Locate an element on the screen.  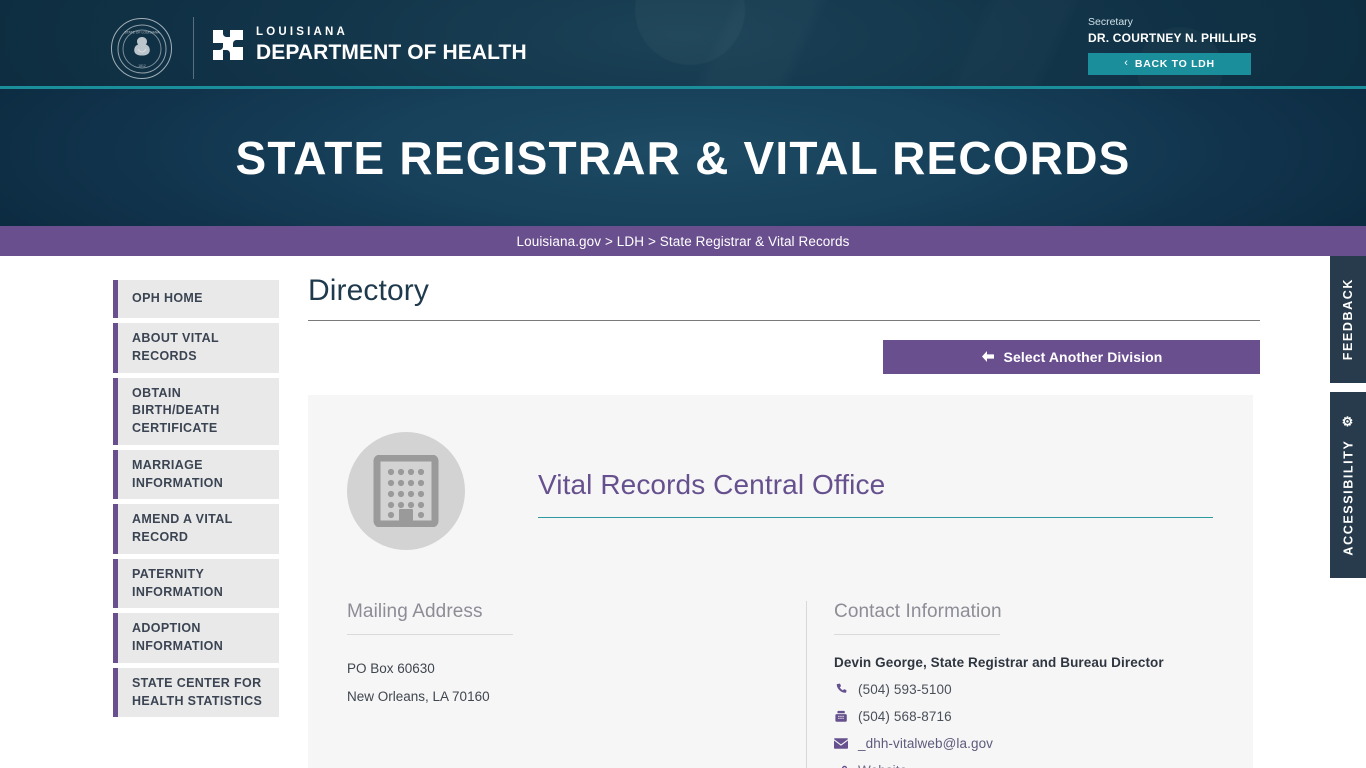
phone-icon is located at coordinates (841, 689).